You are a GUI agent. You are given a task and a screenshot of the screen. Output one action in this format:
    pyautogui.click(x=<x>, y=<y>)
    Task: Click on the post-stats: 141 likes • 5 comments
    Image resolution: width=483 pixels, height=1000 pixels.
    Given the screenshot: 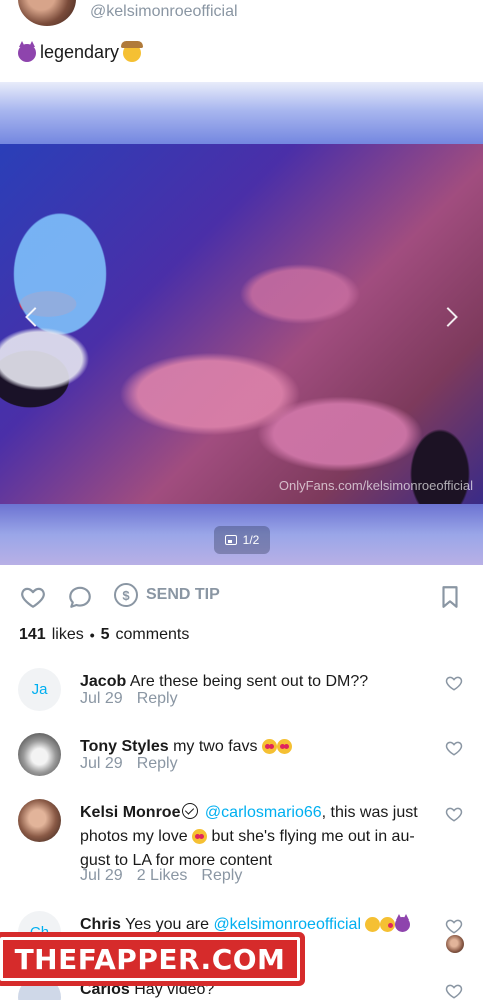 What is the action you would take?
    pyautogui.click(x=104, y=635)
    